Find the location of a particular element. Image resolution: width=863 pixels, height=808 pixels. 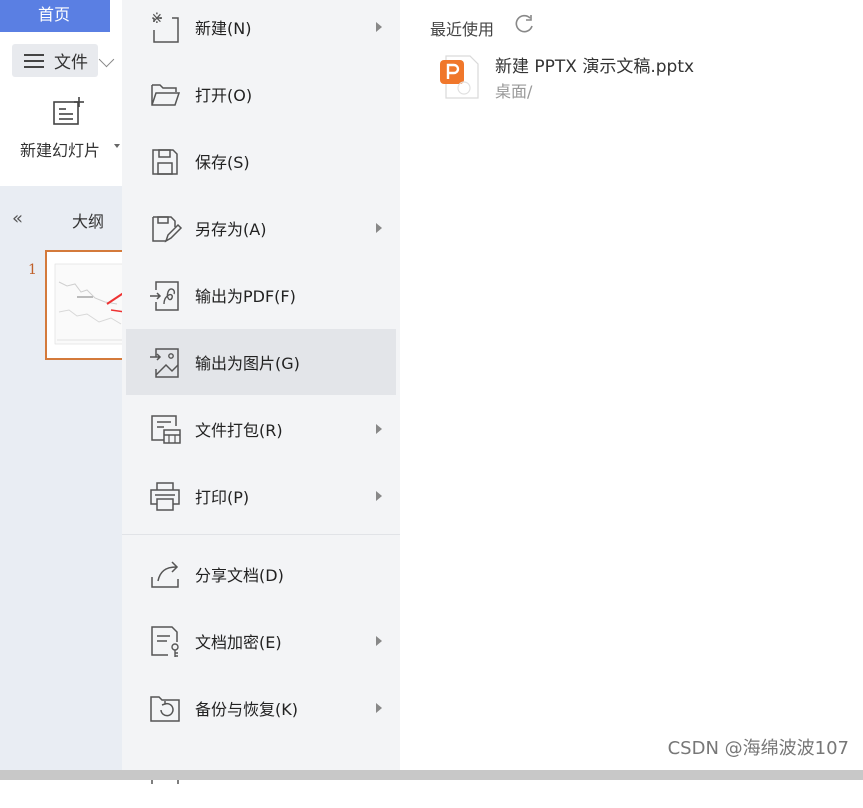

menu-item-label: 新建(N) is located at coordinates (223, 28).